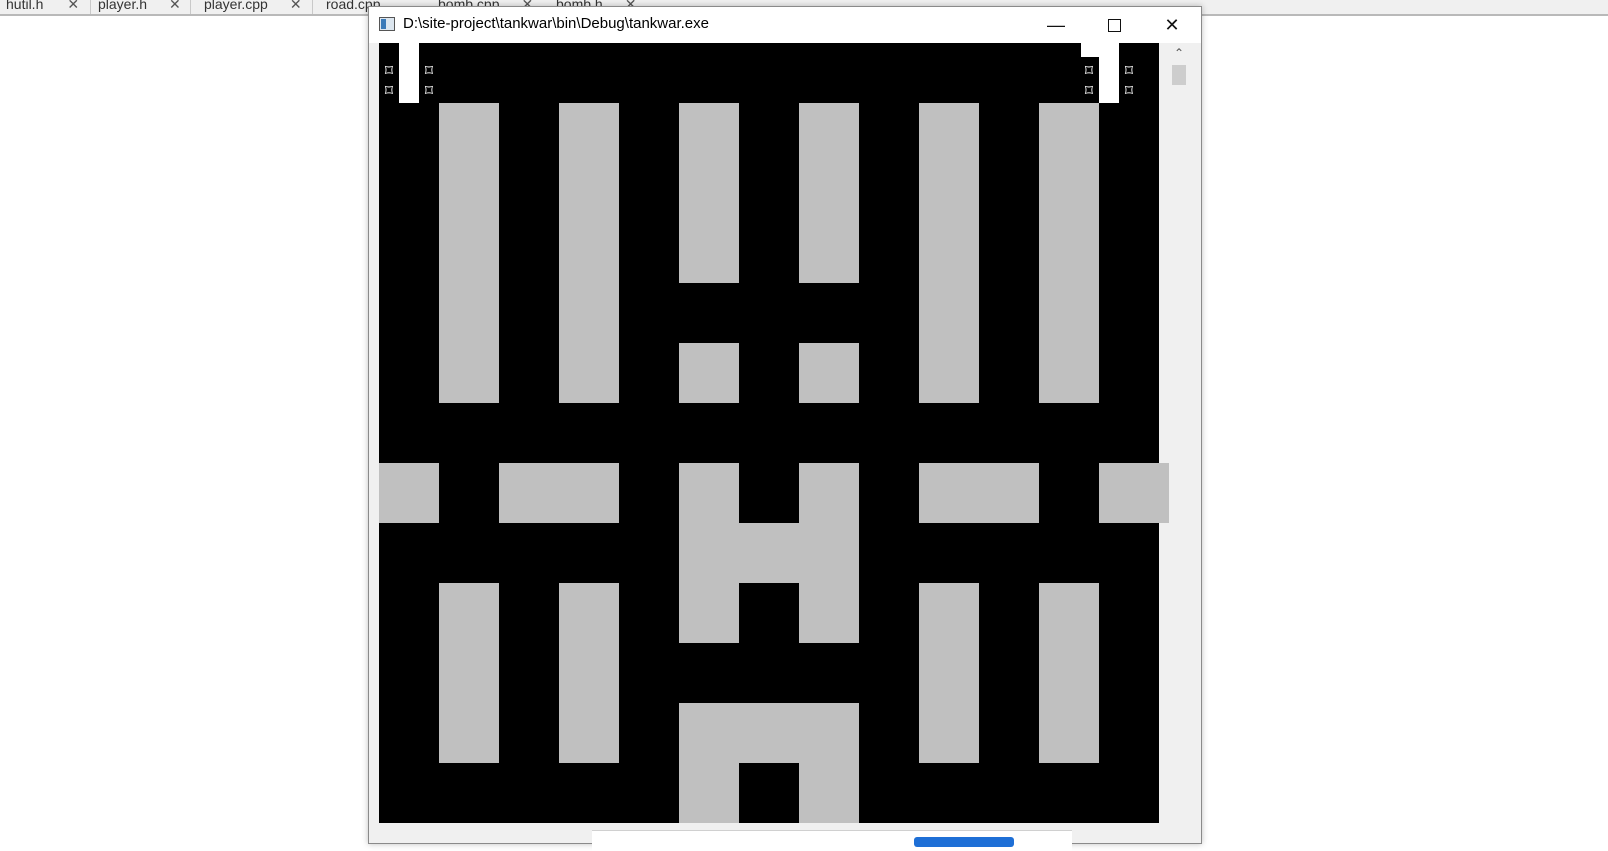  What do you see at coordinates (832, 840) in the screenshot?
I see `bottom-popup` at bounding box center [832, 840].